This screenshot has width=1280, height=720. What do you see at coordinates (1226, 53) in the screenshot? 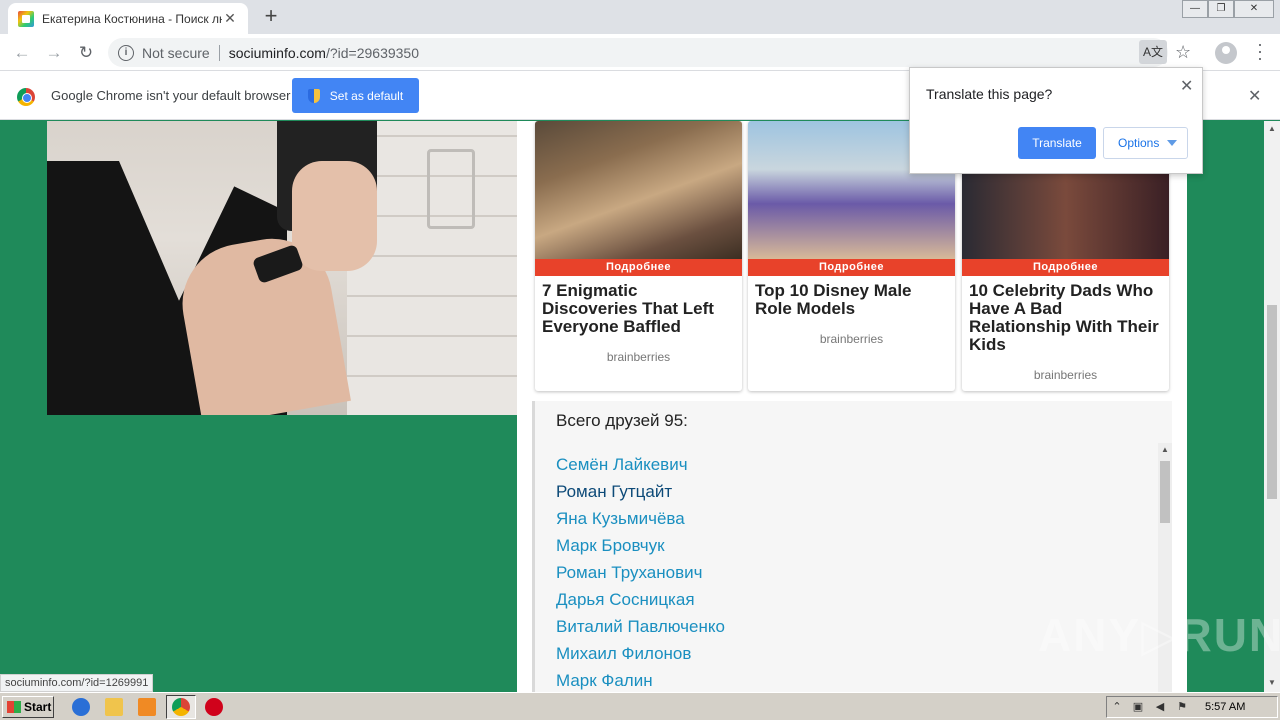
I see `profile-avatar` at bounding box center [1226, 53].